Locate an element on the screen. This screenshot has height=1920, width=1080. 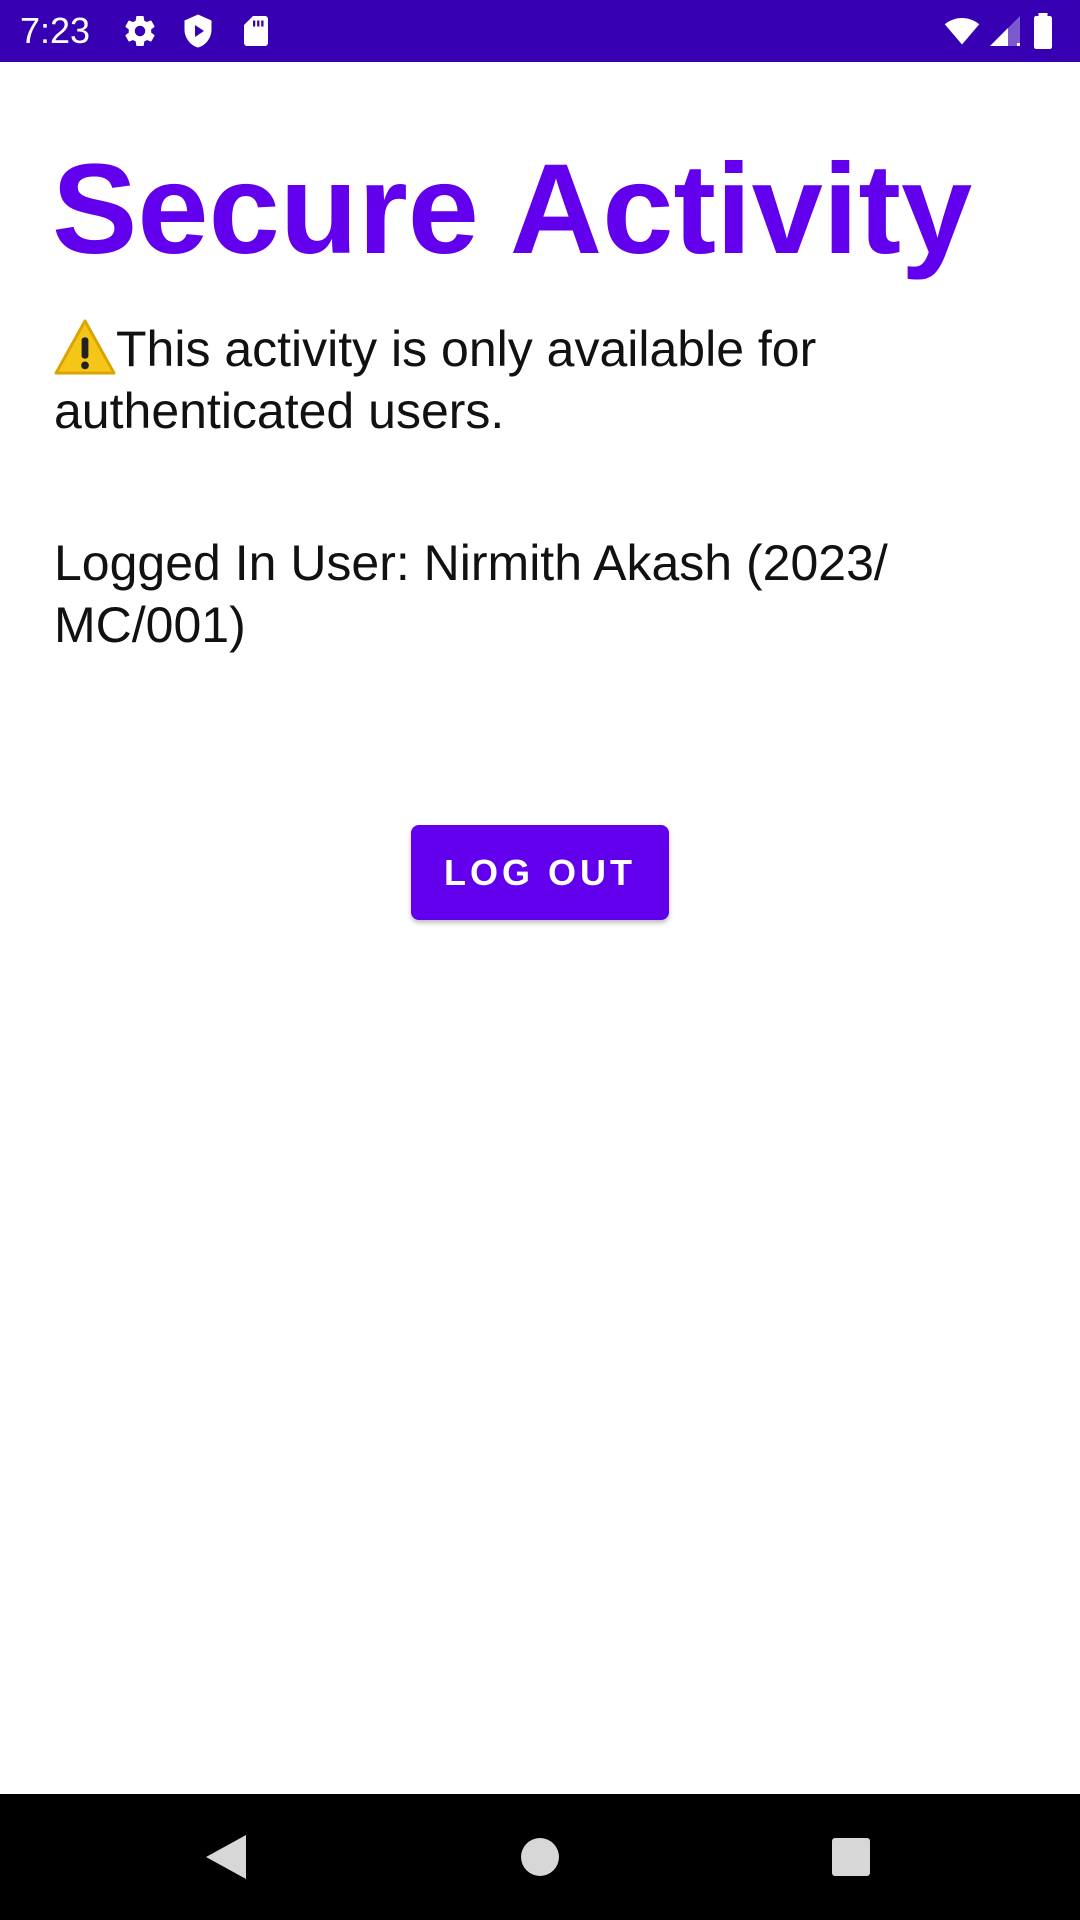
navigation-bar is located at coordinates (540, 1857).